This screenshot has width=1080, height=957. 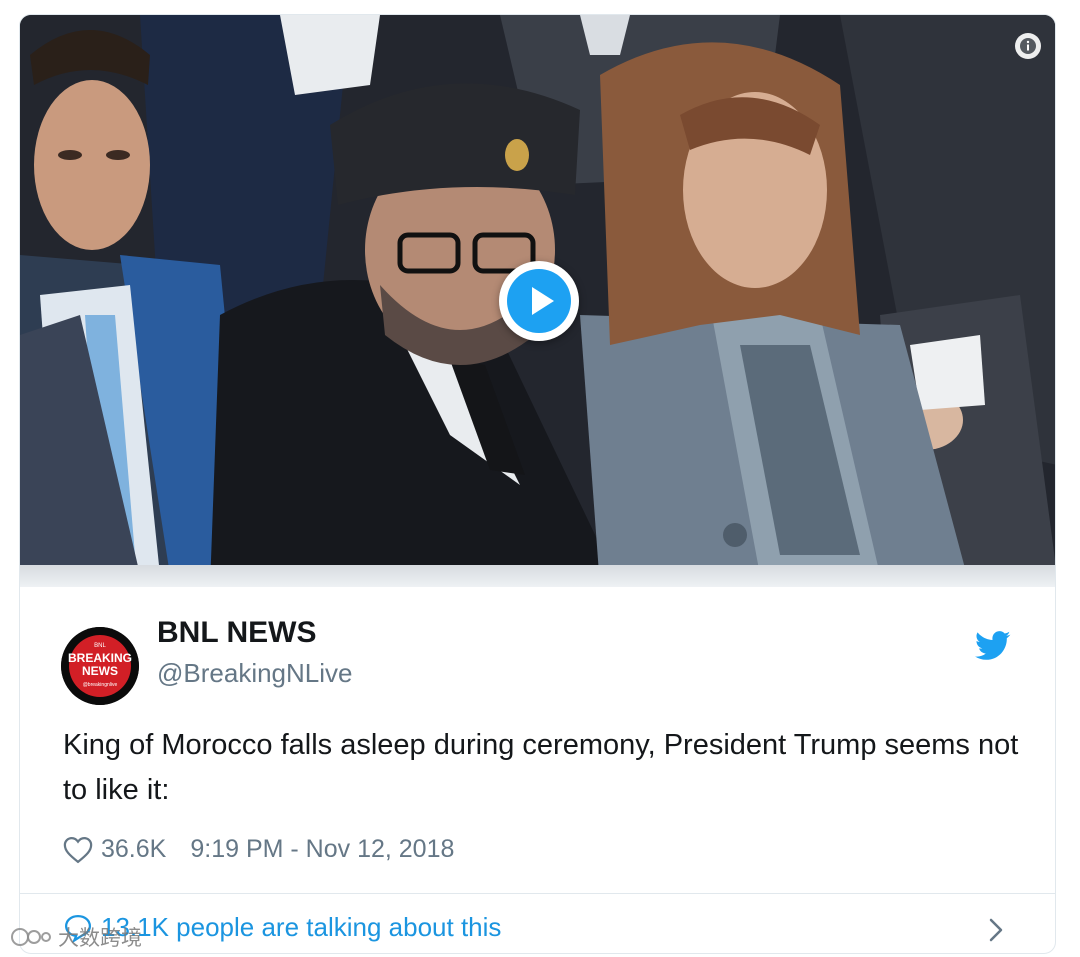 What do you see at coordinates (100, 658) in the screenshot?
I see `avatar-line2: BREAKING` at bounding box center [100, 658].